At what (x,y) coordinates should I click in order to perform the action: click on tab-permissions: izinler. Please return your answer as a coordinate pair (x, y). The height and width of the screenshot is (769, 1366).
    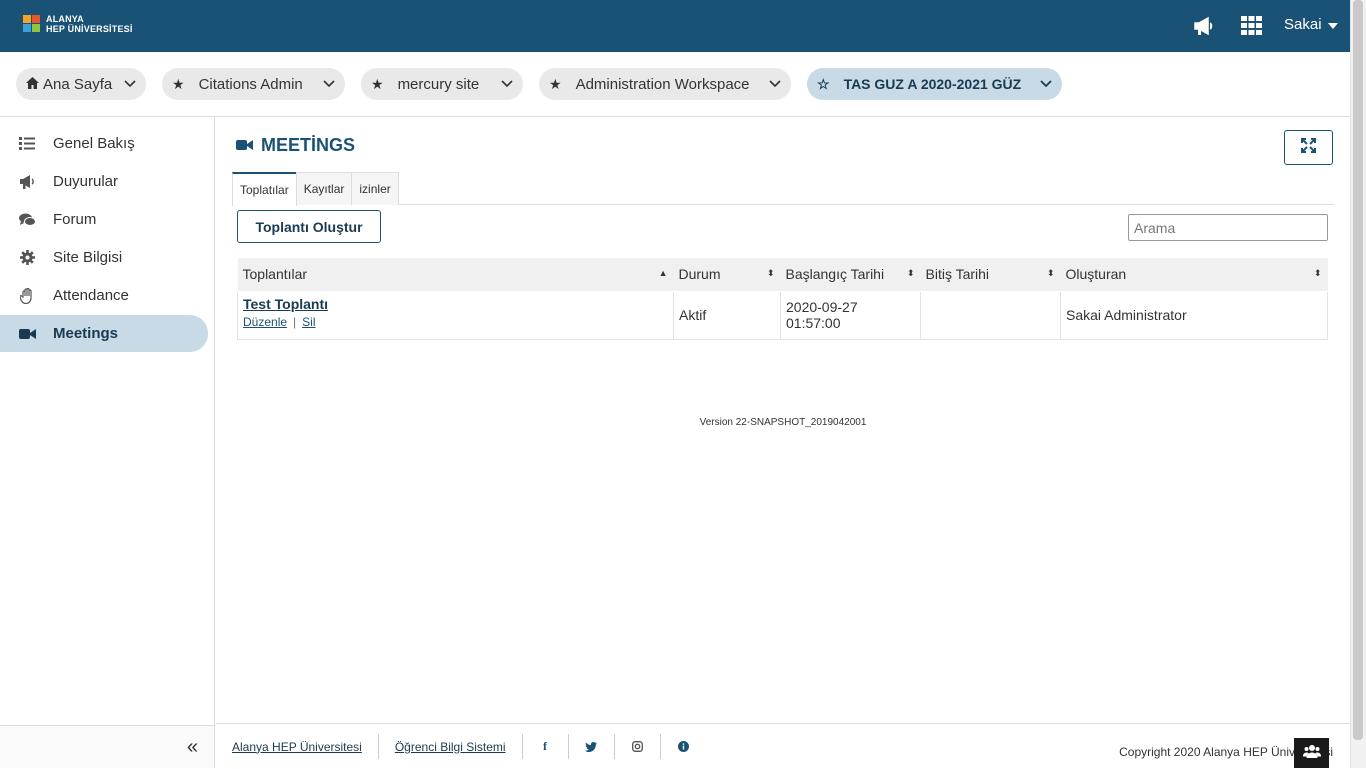
    Looking at the image, I should click on (375, 188).